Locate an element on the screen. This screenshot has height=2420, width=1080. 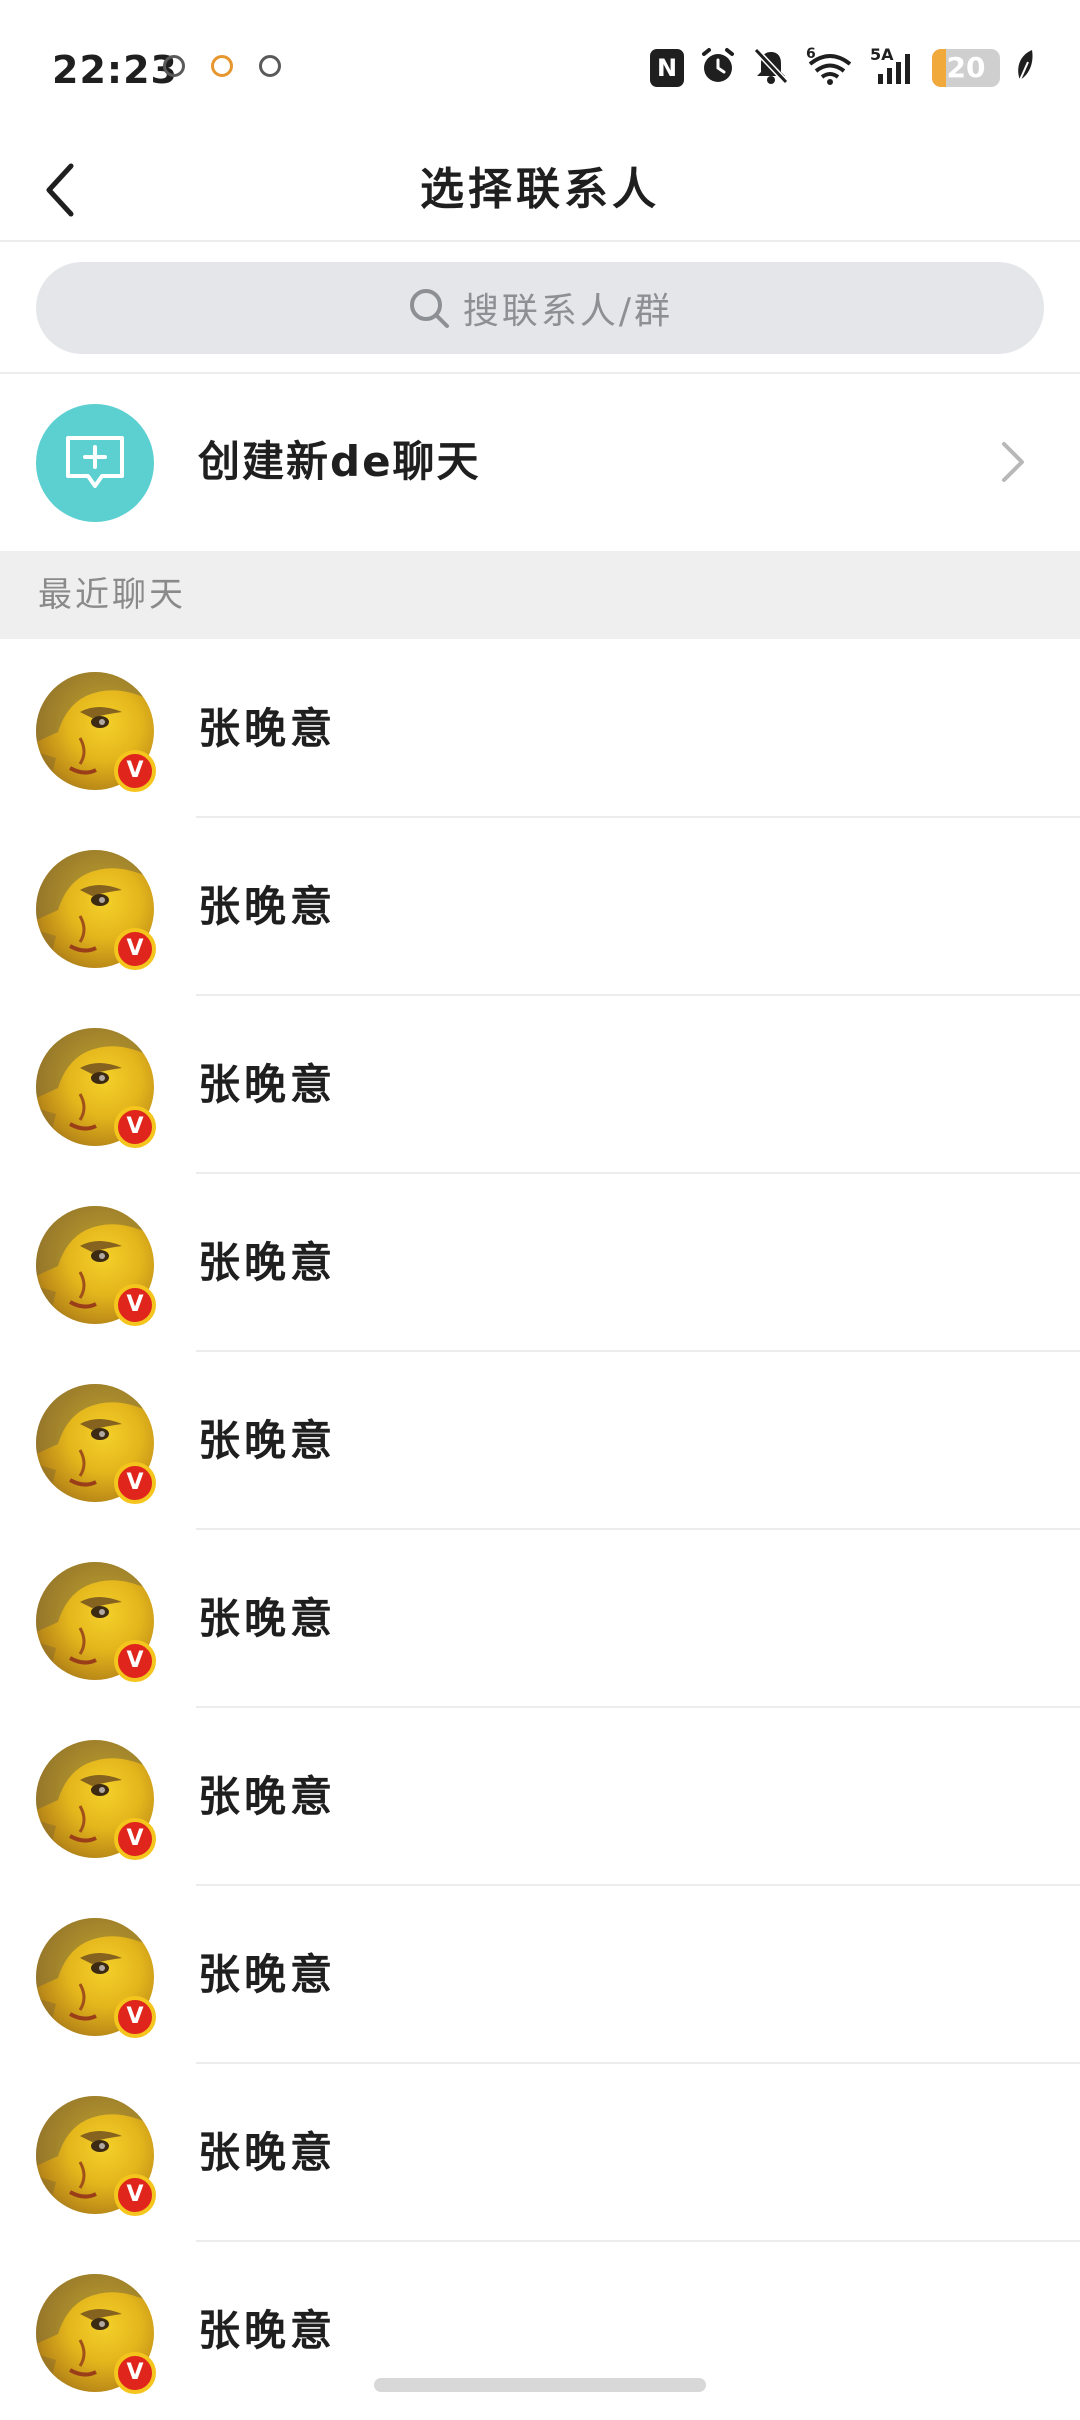
add-chat-icon is located at coordinates (95, 463).